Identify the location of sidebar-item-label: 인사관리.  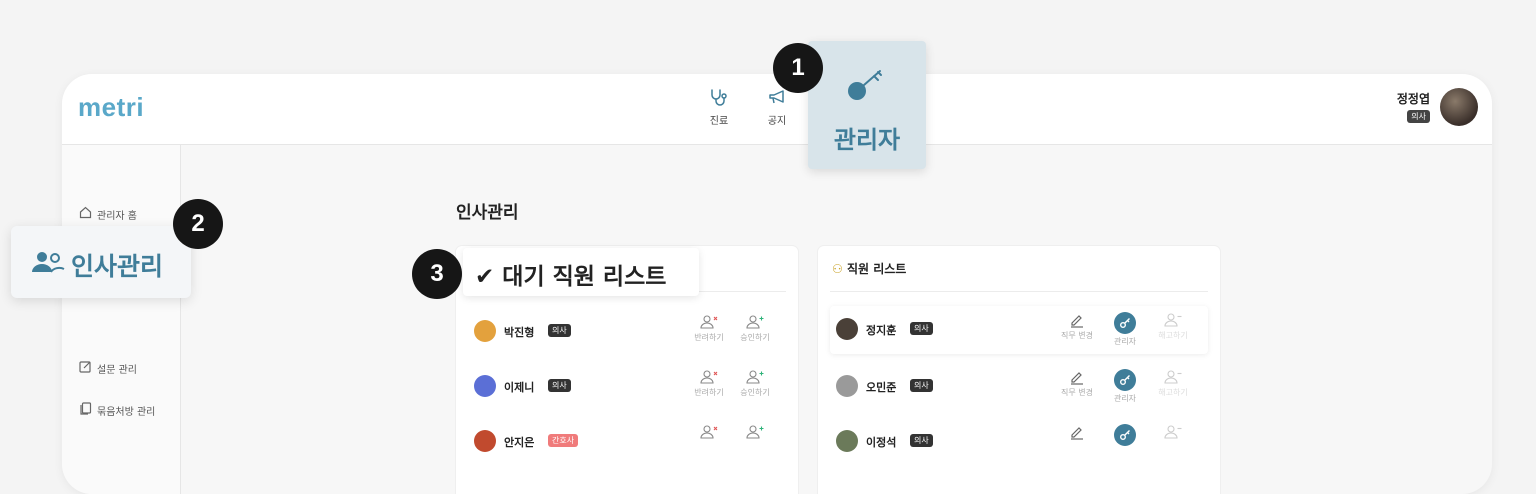
(117, 266).